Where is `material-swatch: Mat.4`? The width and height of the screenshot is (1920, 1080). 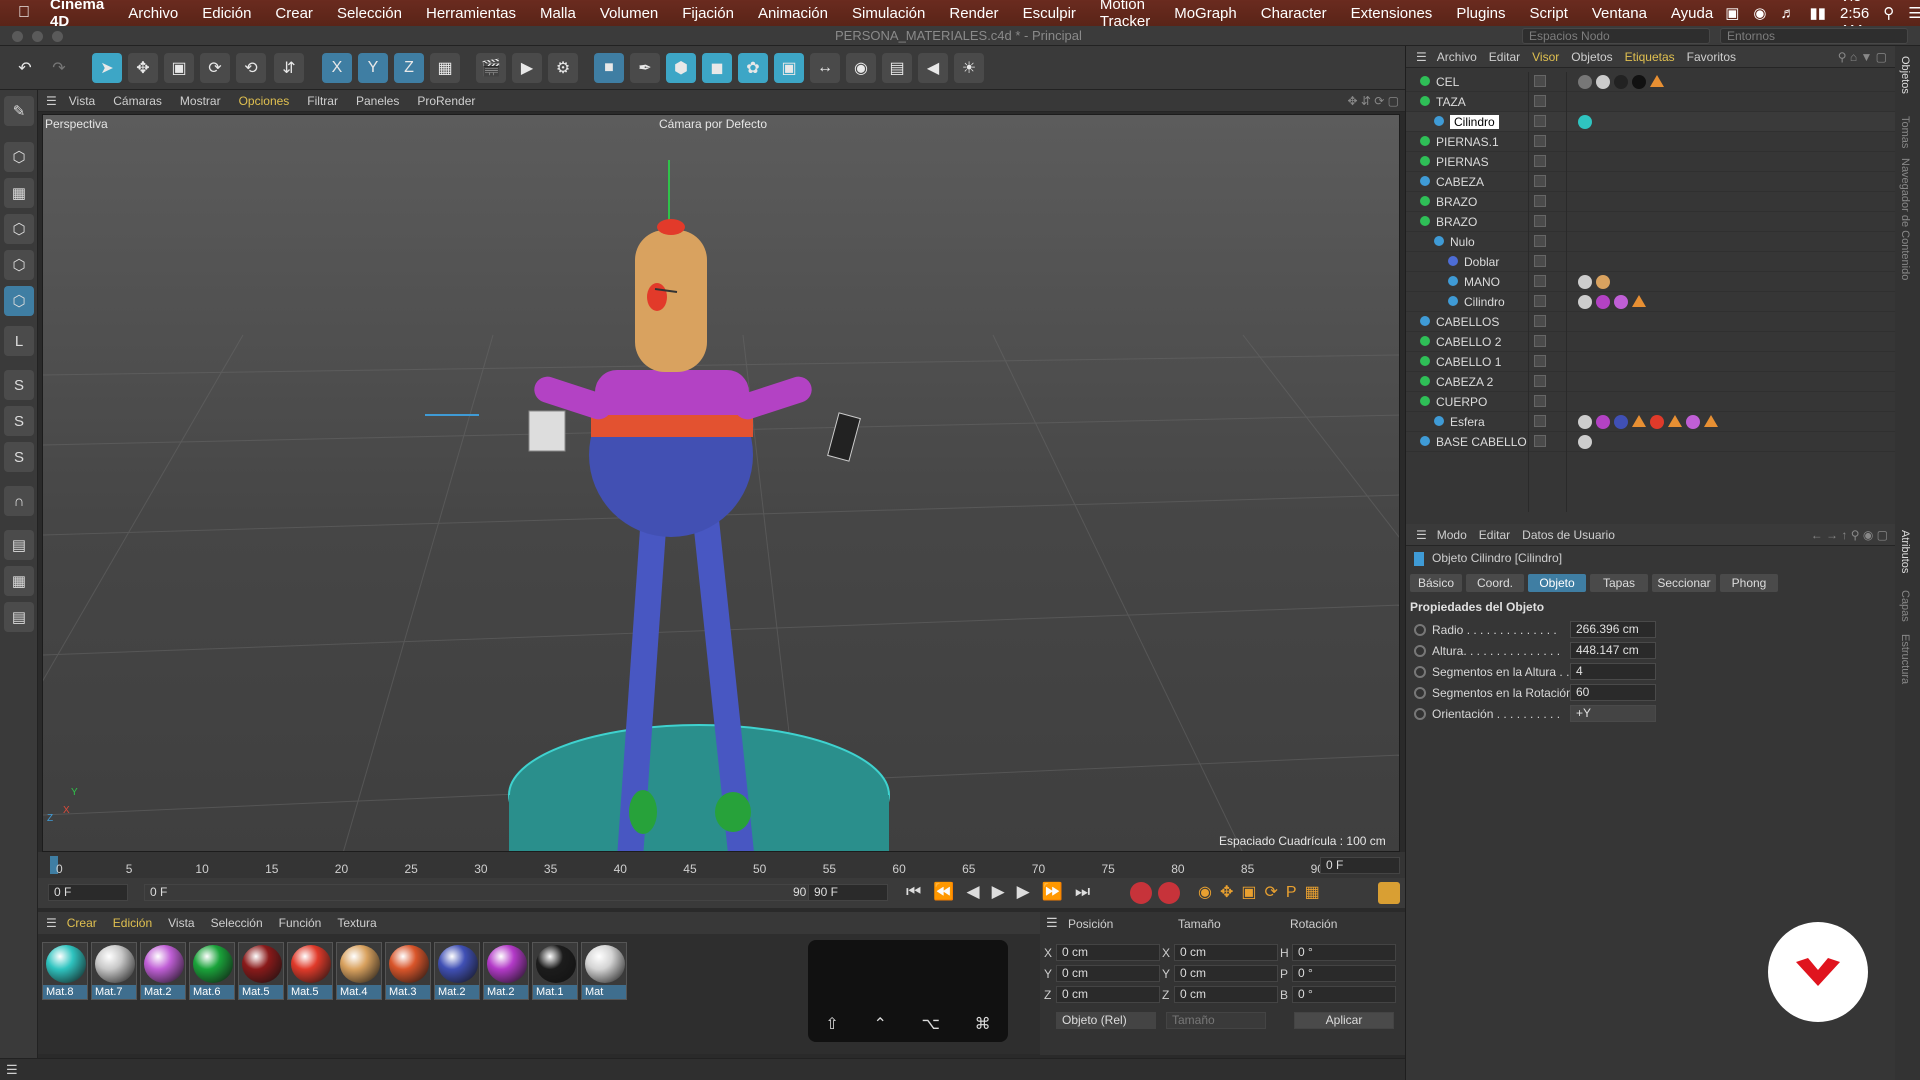
material-swatch: Mat.4 is located at coordinates (359, 971).